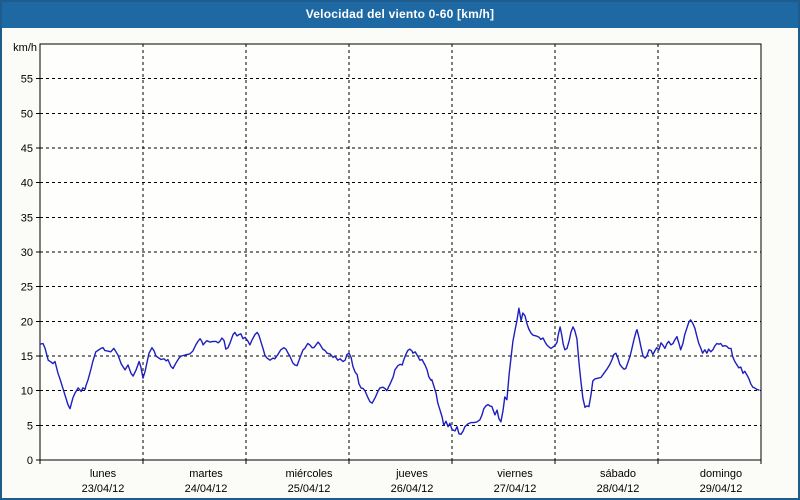 This screenshot has width=800, height=500. What do you see at coordinates (411, 474) in the screenshot?
I see `day-name-label: jueves` at bounding box center [411, 474].